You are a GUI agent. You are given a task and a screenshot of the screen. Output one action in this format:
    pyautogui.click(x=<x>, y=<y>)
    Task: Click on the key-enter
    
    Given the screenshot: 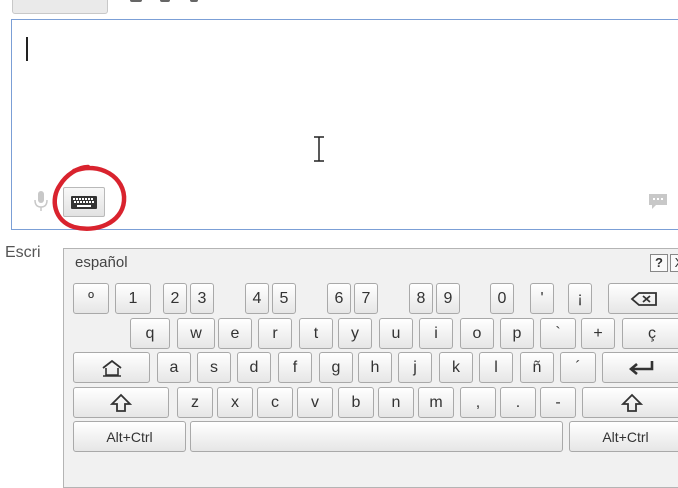 What is the action you would take?
    pyautogui.click(x=640, y=367)
    